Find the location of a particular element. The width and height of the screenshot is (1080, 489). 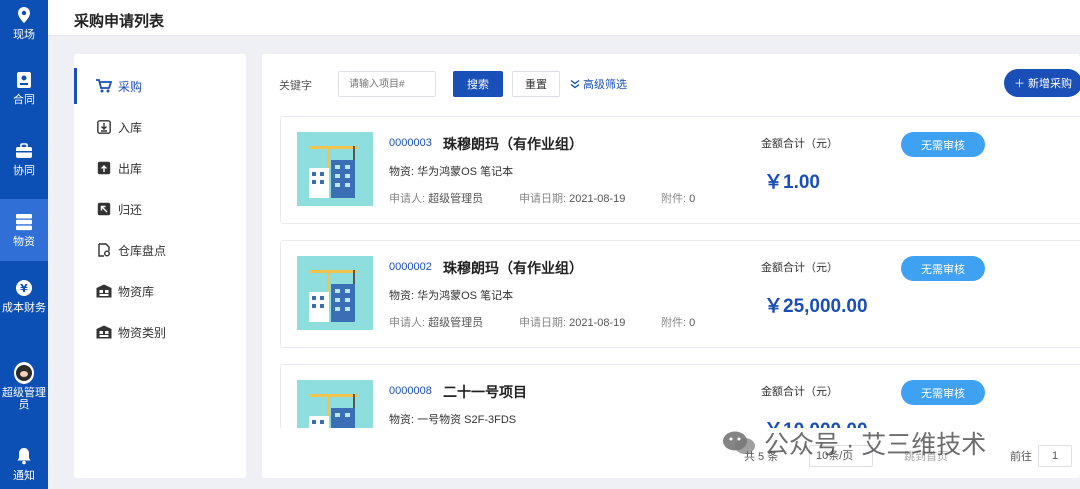

material-value: 一号物资 S2F-3FDS is located at coordinates (467, 420).